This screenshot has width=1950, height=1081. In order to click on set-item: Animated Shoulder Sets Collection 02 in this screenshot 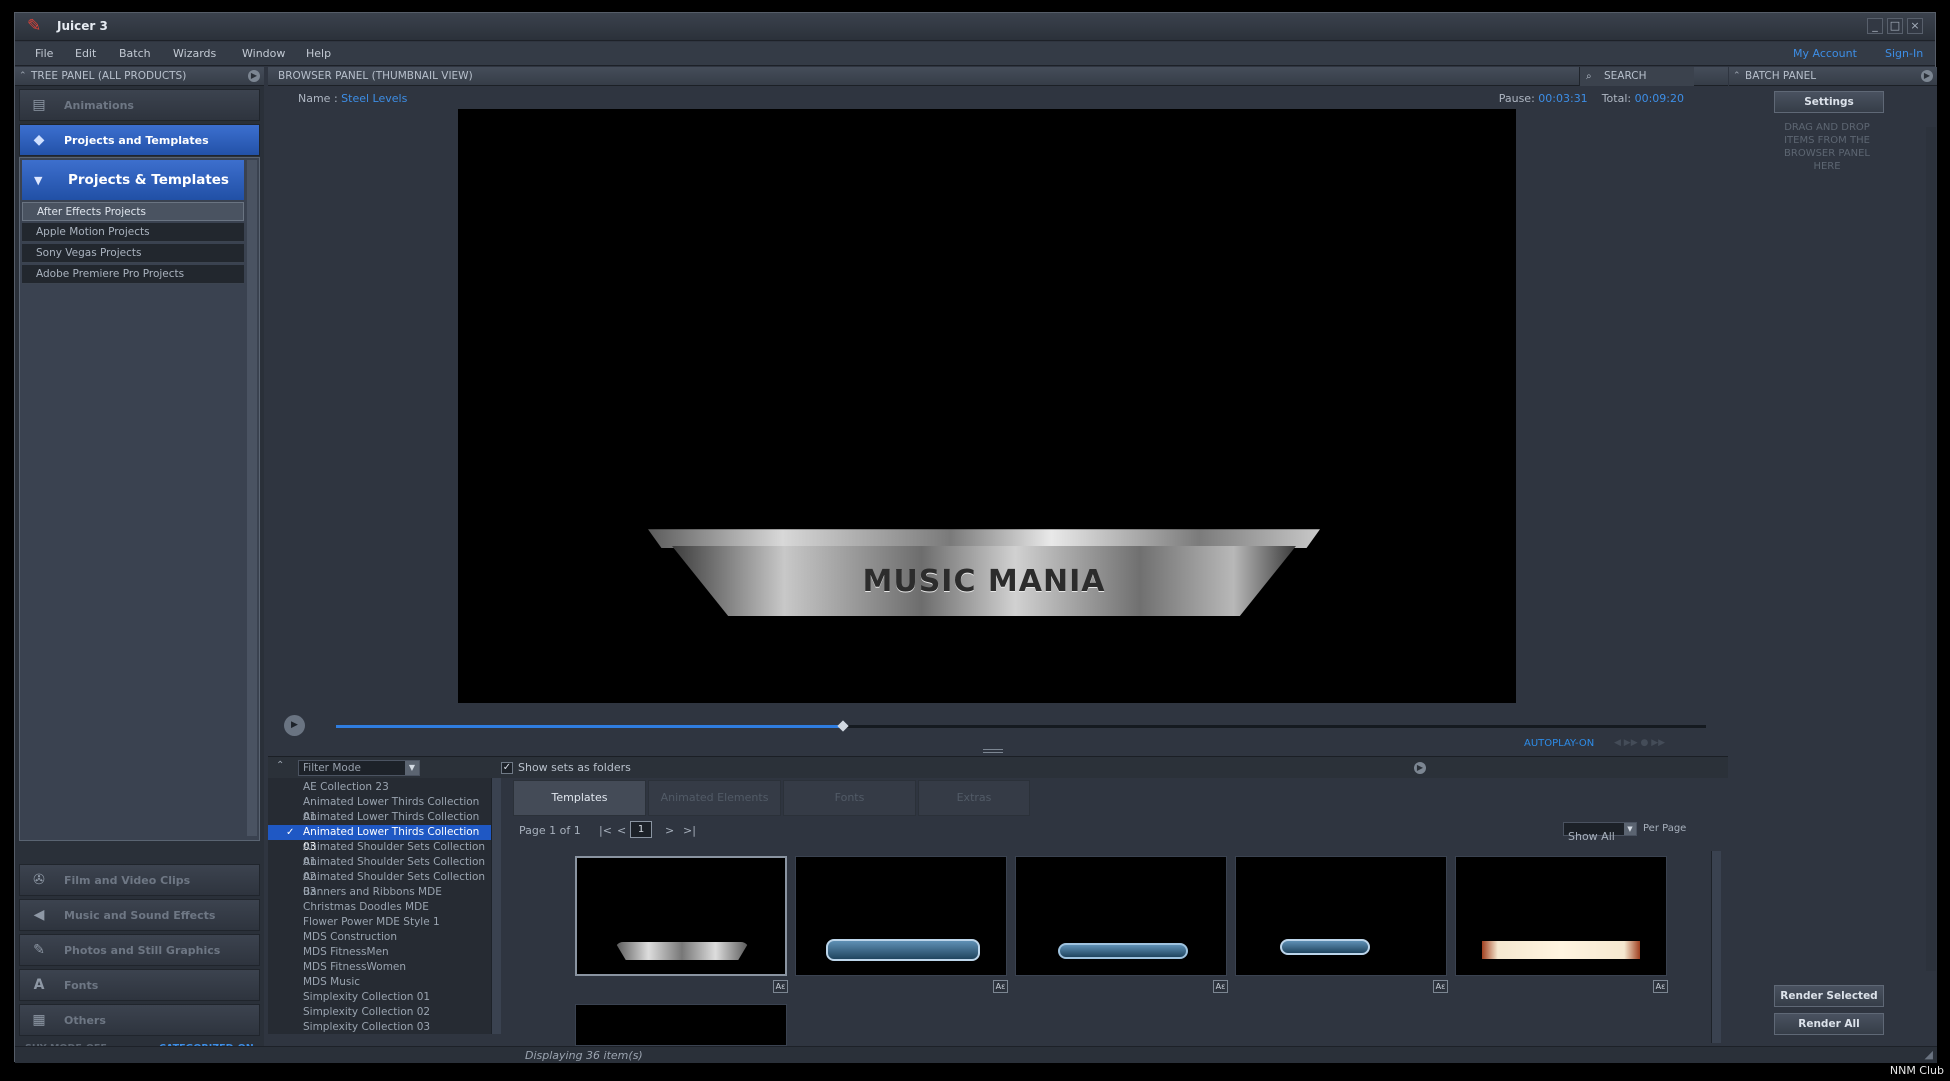, I will do `click(381, 869)`.